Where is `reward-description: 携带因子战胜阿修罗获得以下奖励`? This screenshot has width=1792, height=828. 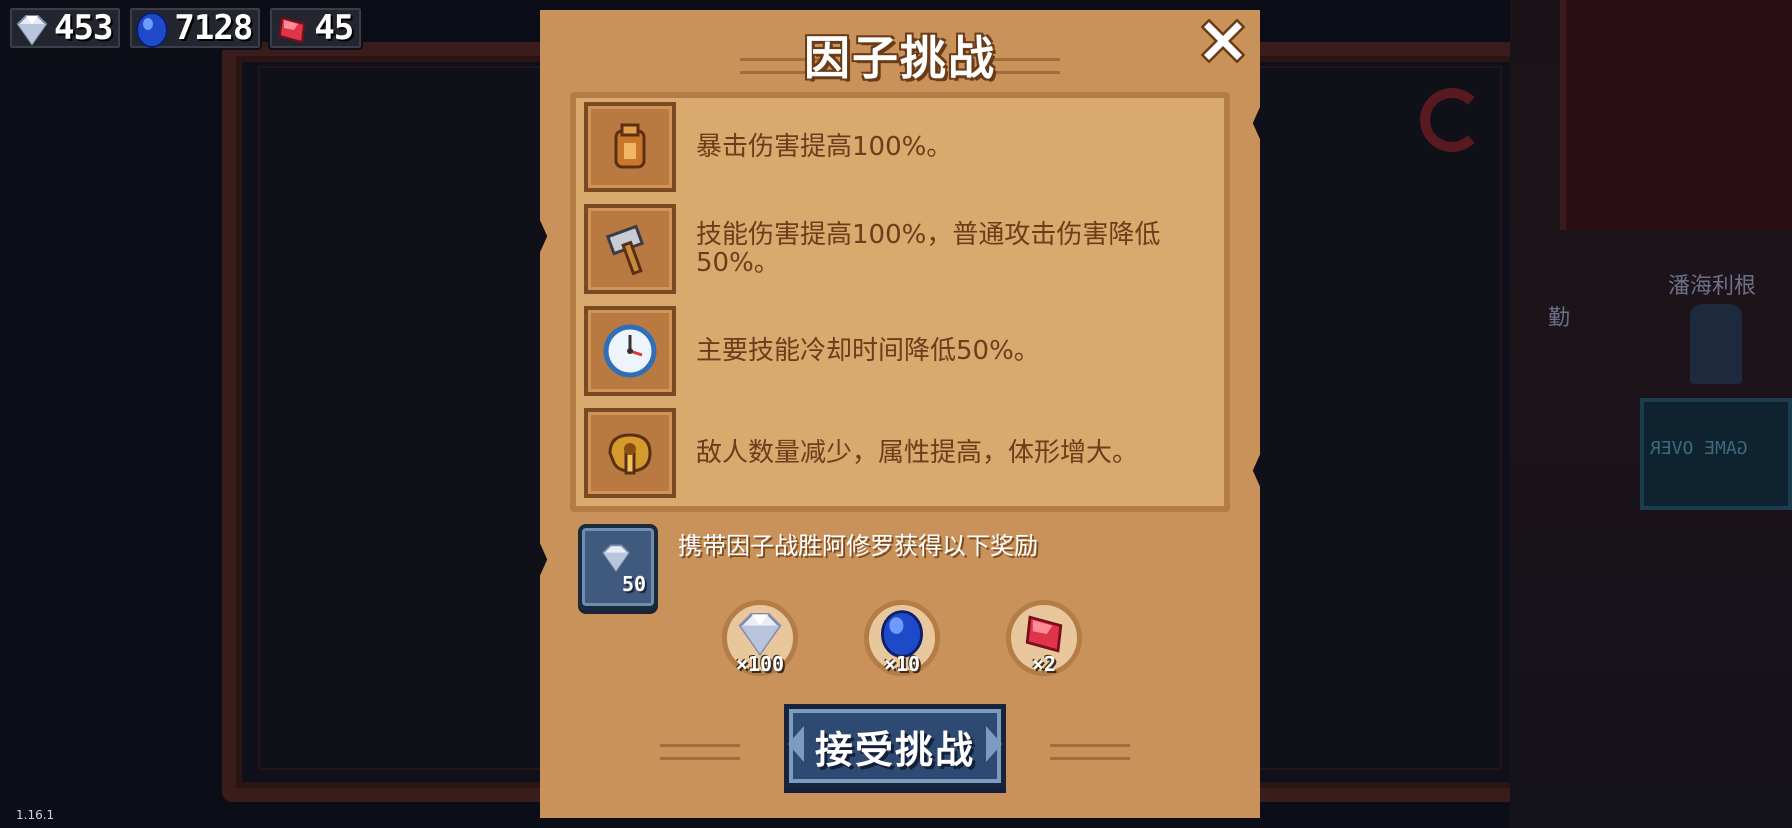
reward-description: 携带因子战胜阿修罗获得以下奖励 is located at coordinates (858, 546).